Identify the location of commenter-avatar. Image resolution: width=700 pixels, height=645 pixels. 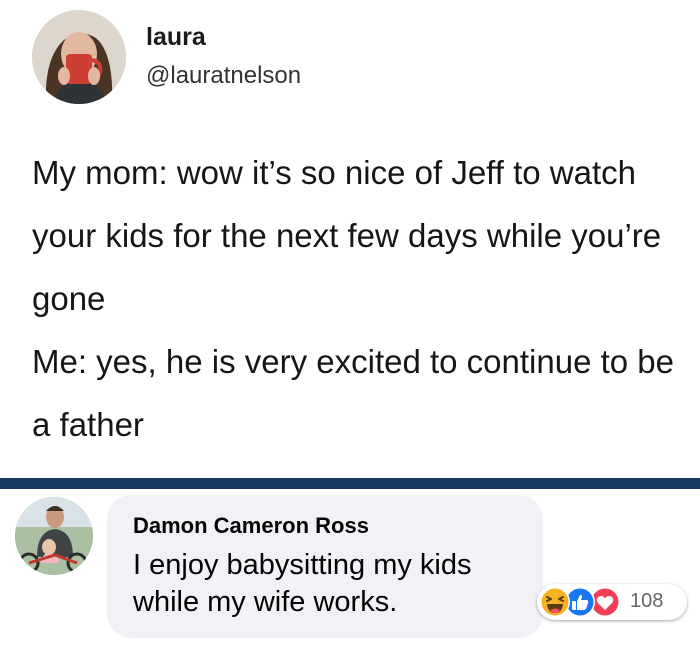
(54, 536).